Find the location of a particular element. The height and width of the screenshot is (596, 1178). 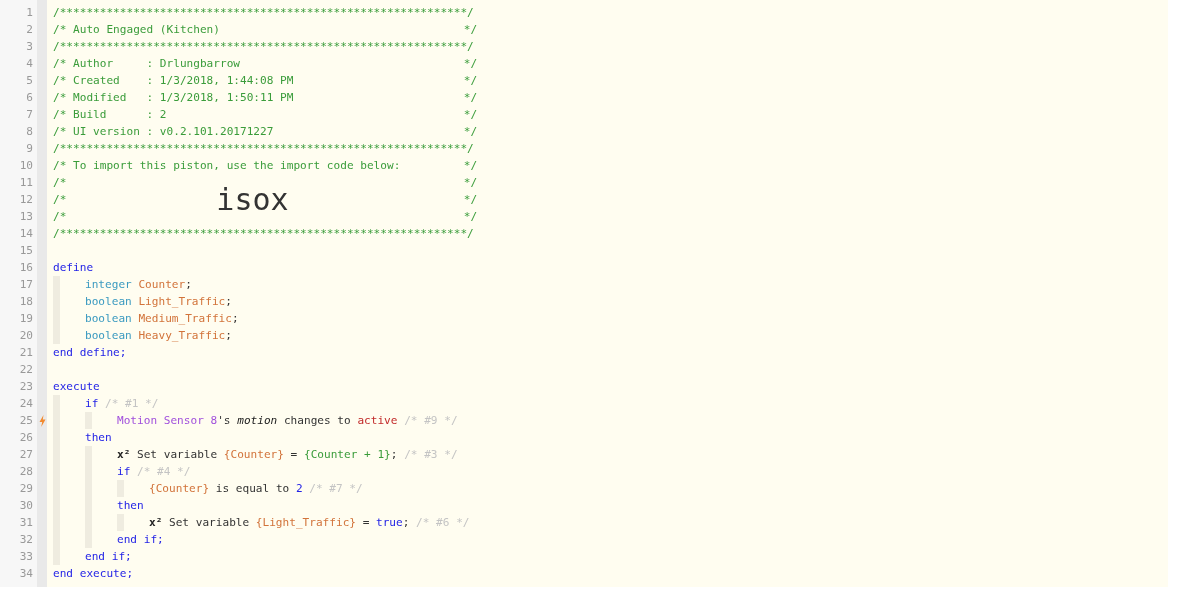

comment-text: /* UI version : v0.2.101.20171227 is located at coordinates (163, 132).